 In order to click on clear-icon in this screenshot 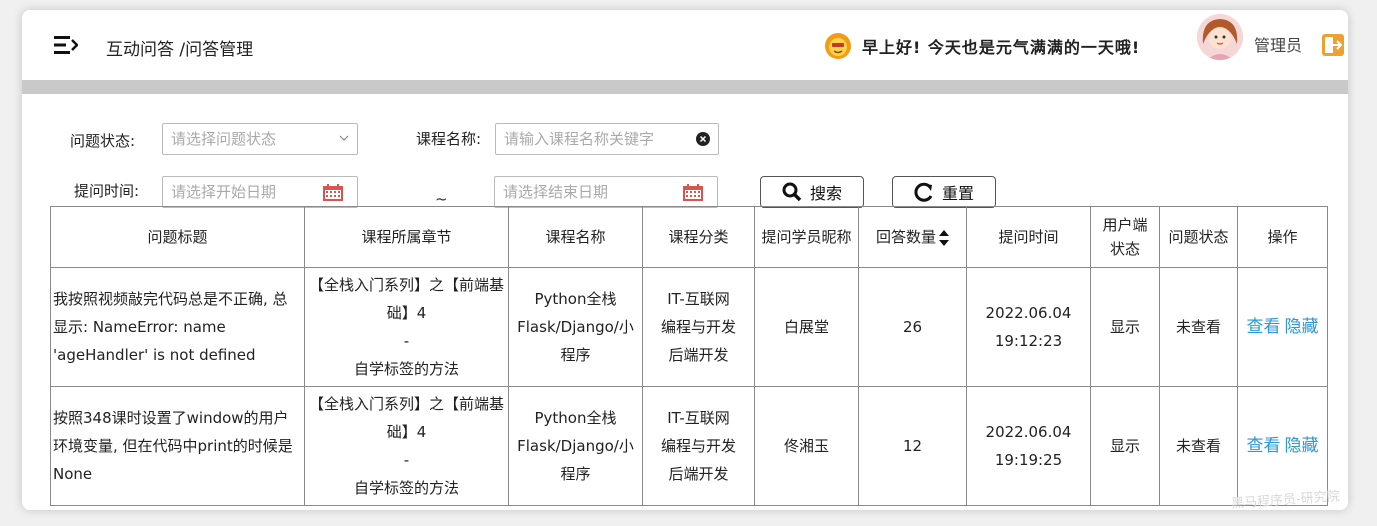, I will do `click(703, 139)`.